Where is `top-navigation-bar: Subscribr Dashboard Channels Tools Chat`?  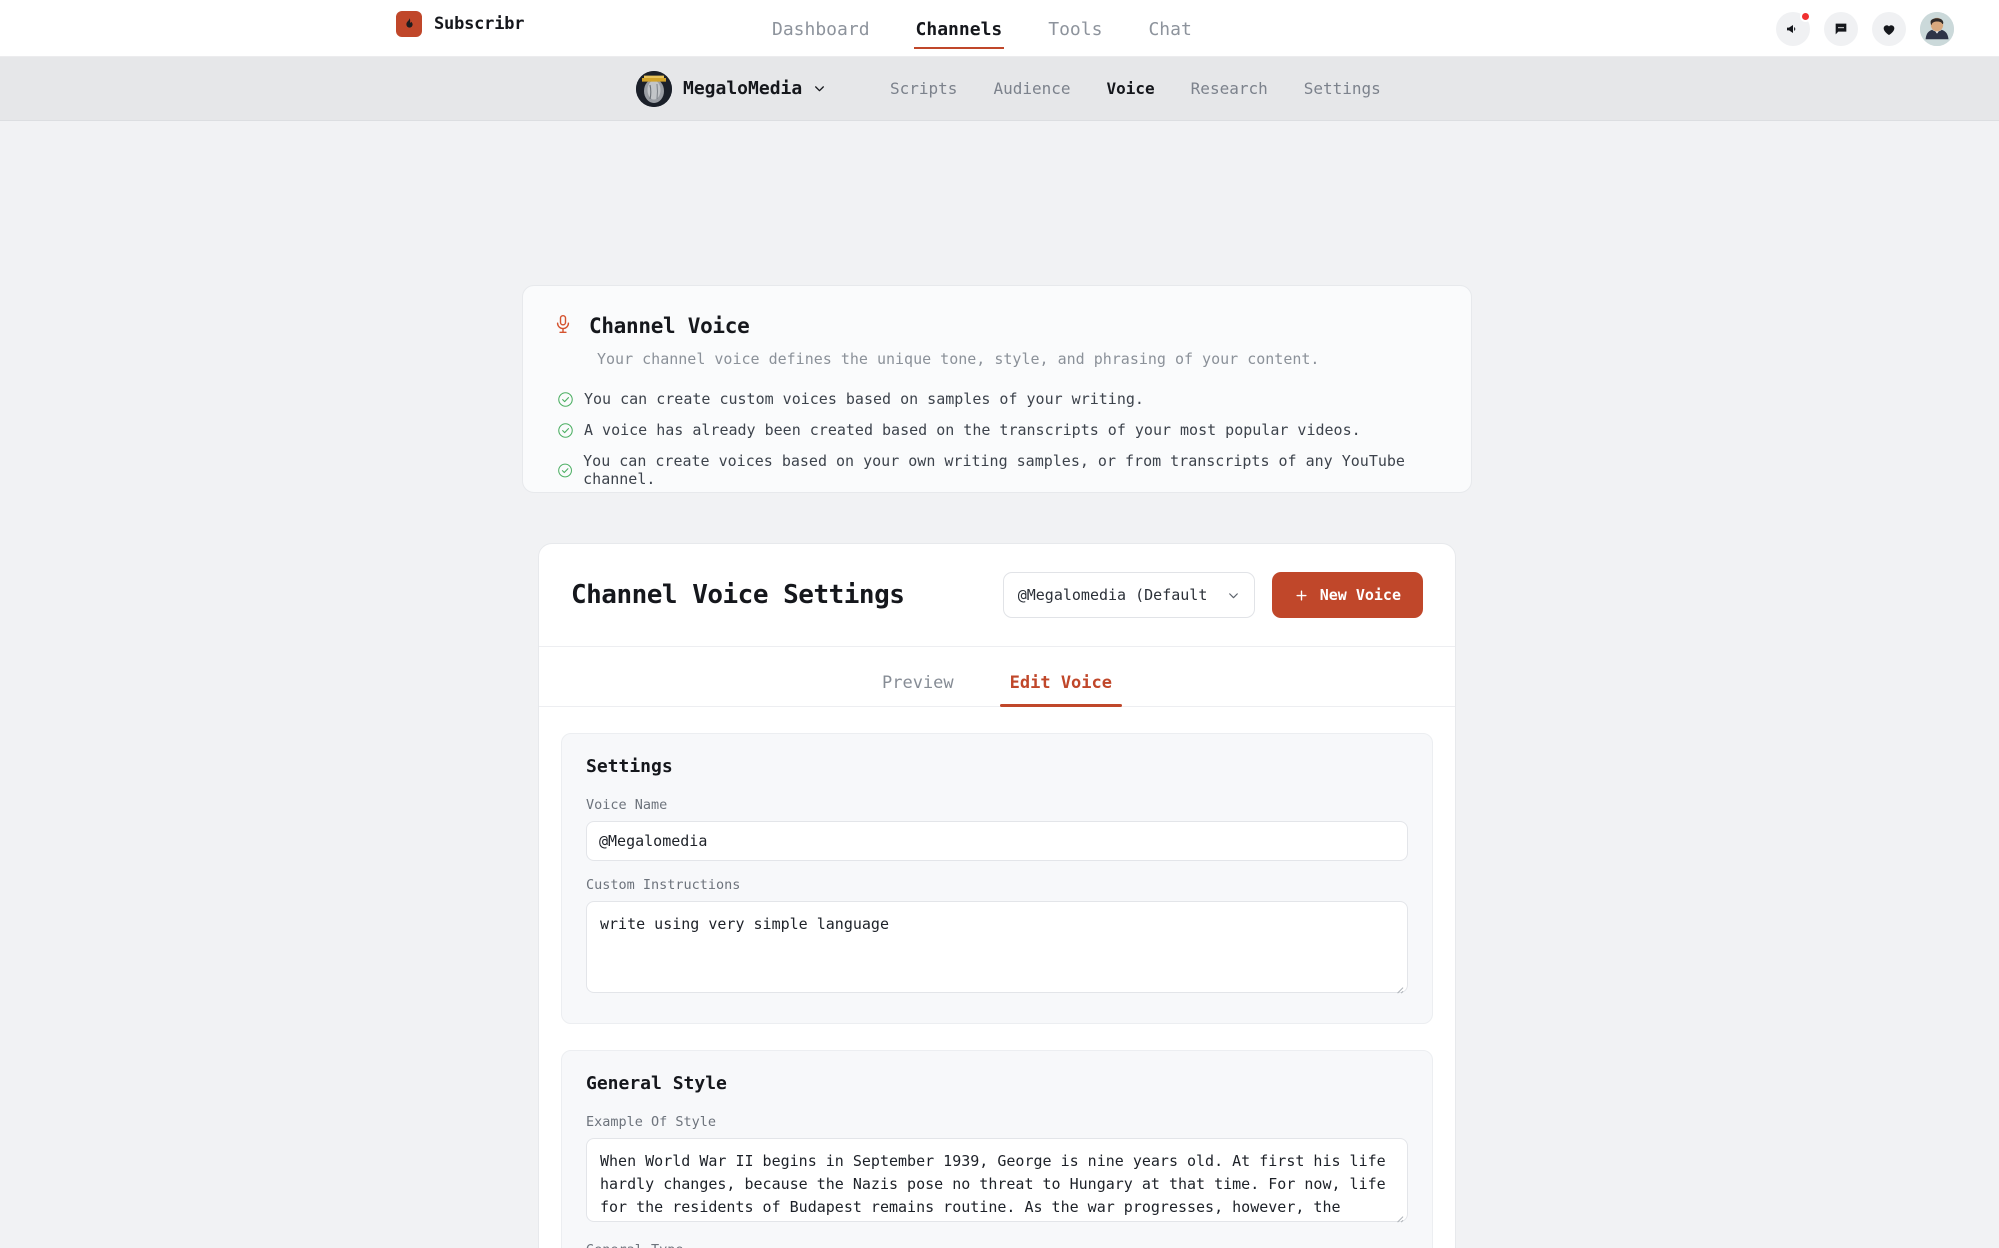 top-navigation-bar: Subscribr Dashboard Channels Tools Chat is located at coordinates (999, 28).